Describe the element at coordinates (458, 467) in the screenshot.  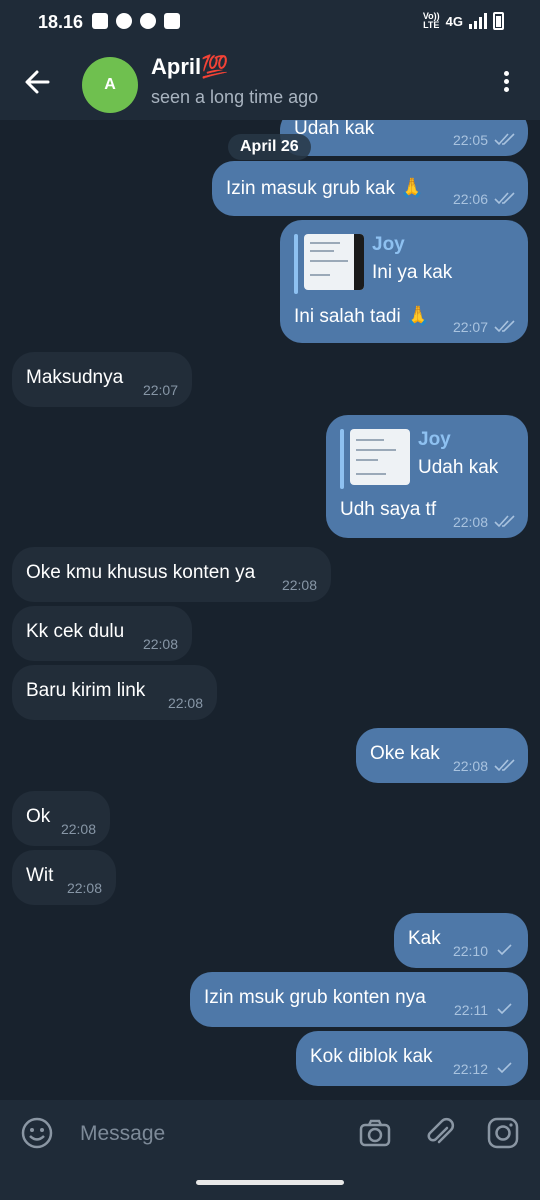
I see `reply-text: Udah kak` at that location.